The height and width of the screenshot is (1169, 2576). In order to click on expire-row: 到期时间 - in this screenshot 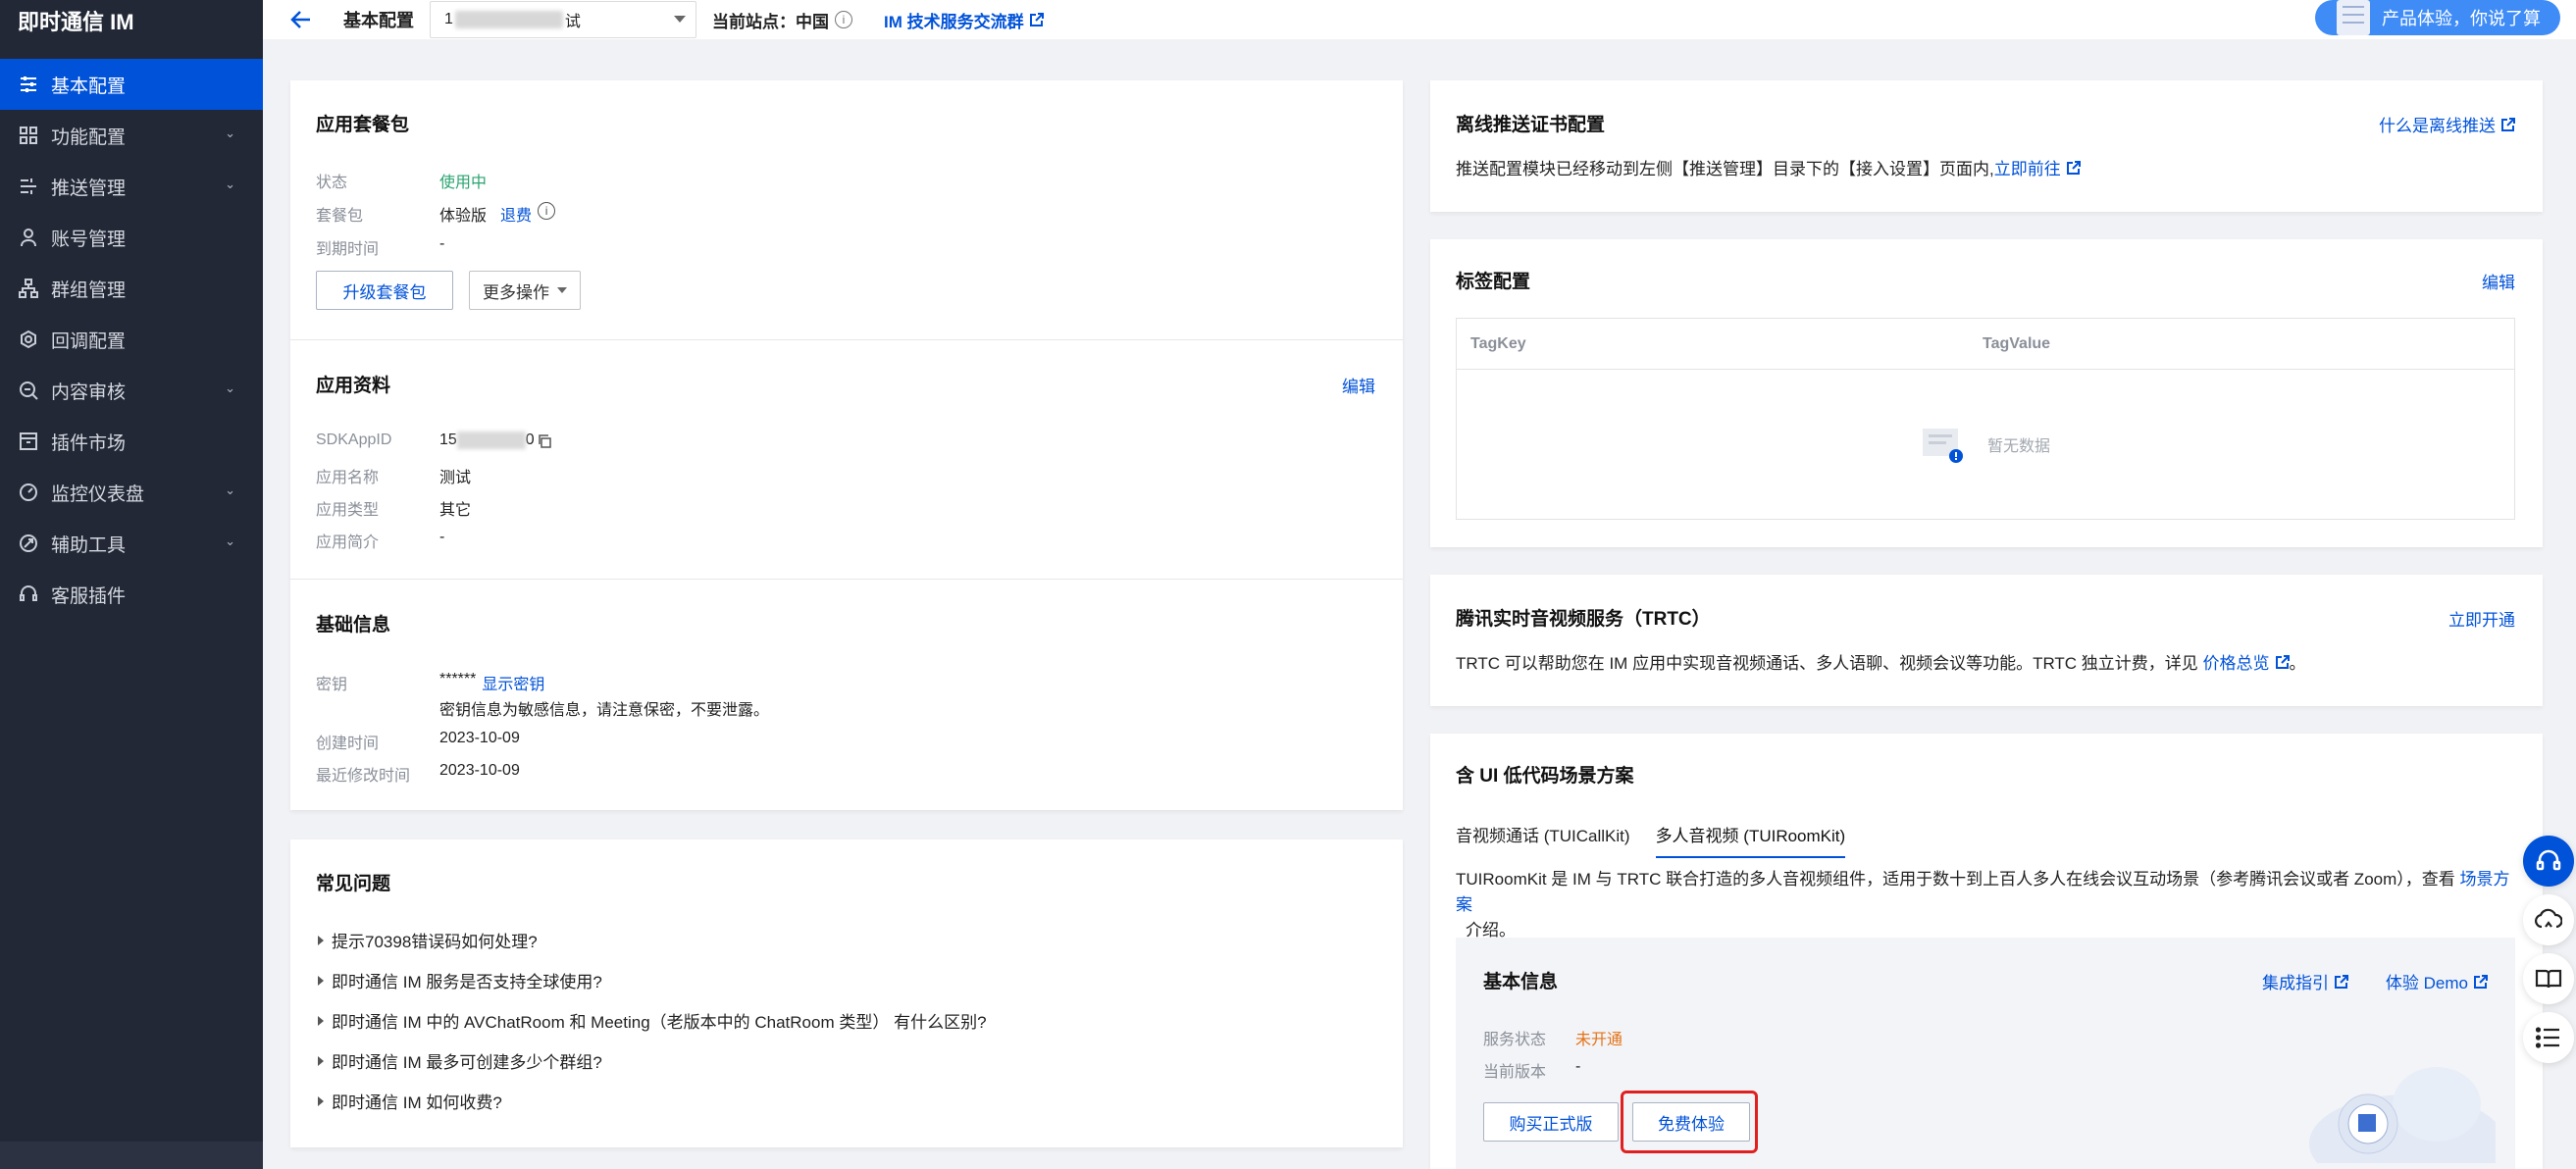, I will do `click(380, 246)`.